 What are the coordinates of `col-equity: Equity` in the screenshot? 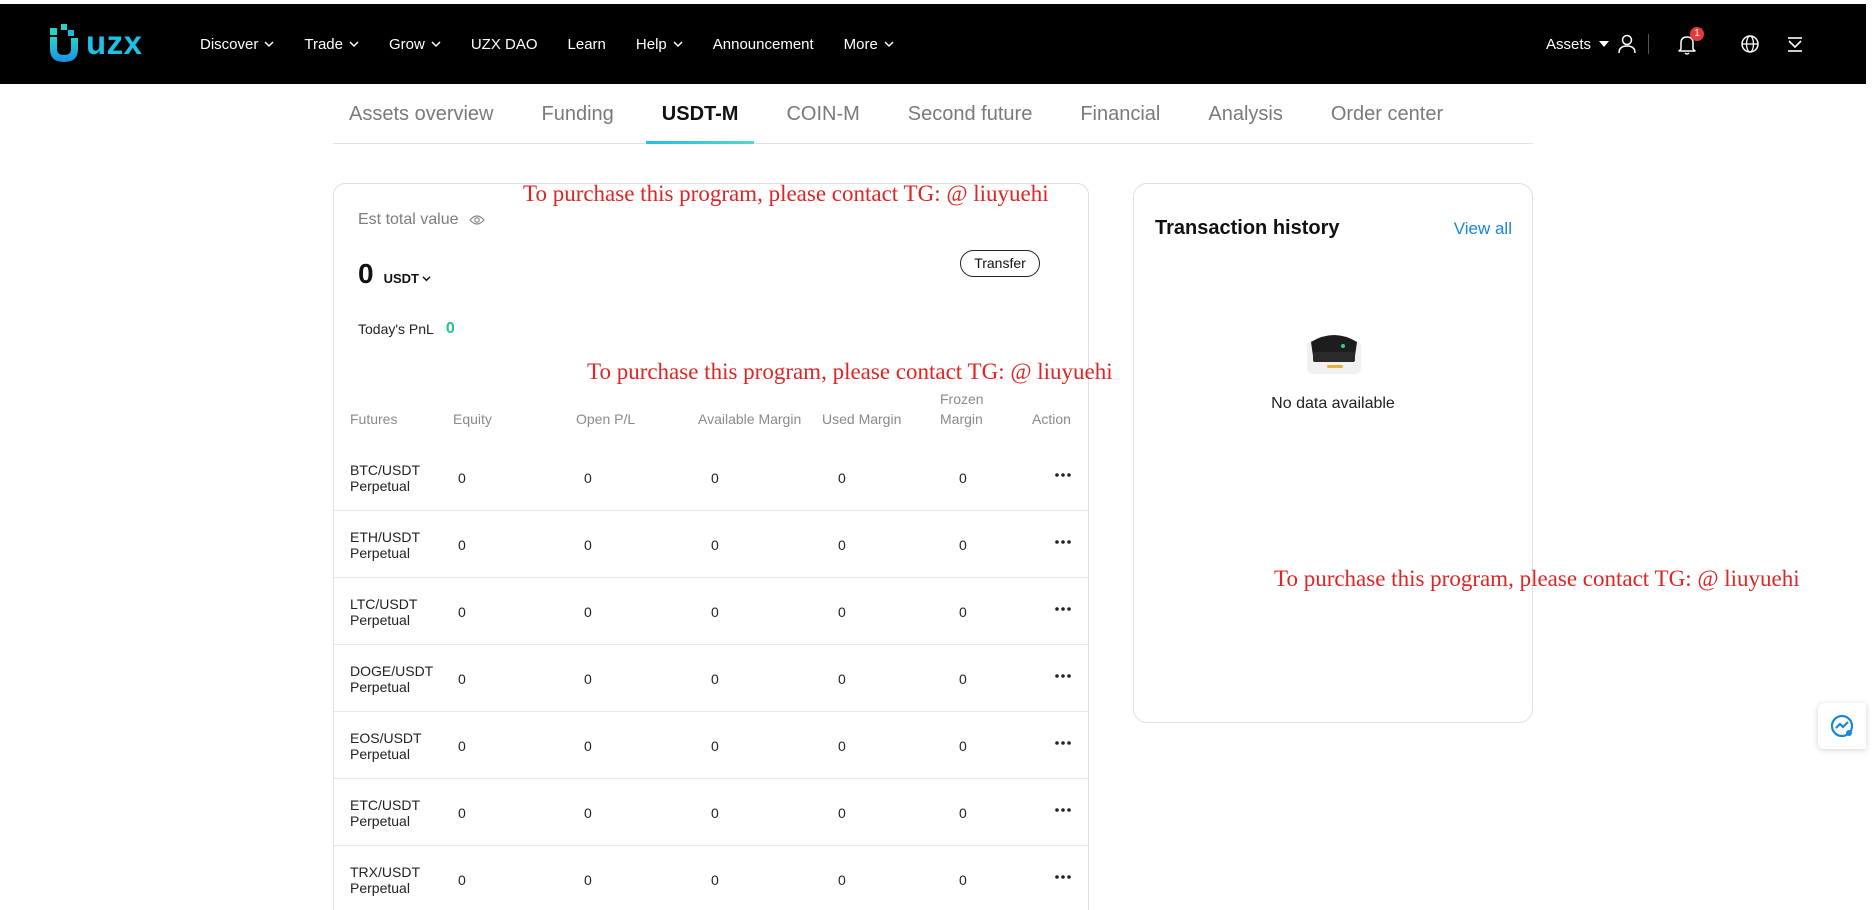 It's located at (472, 419).